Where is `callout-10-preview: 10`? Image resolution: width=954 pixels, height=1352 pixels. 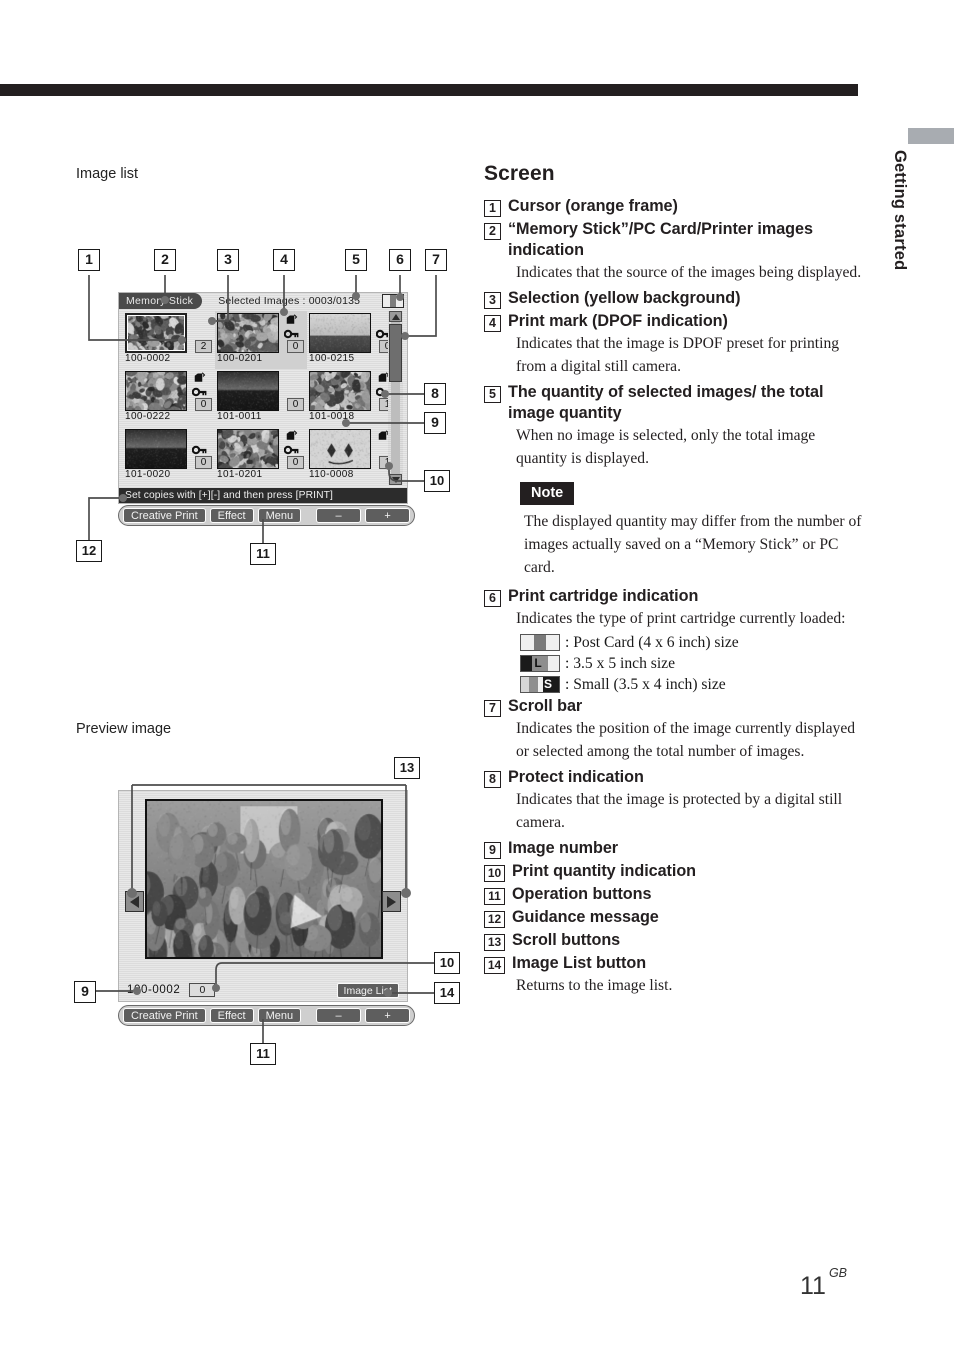
callout-10-preview: 10 is located at coordinates (447, 963).